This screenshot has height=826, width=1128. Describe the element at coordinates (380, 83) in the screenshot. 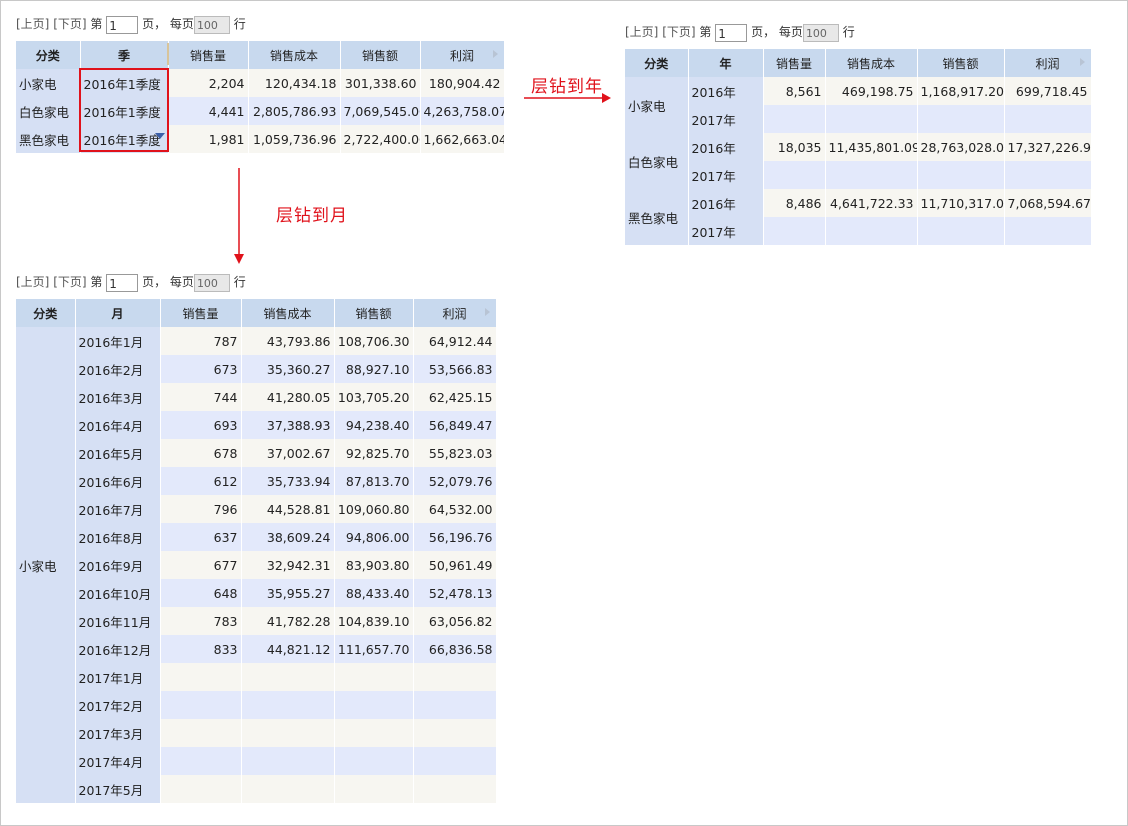

I see `sales-cell: 301,338.60` at that location.